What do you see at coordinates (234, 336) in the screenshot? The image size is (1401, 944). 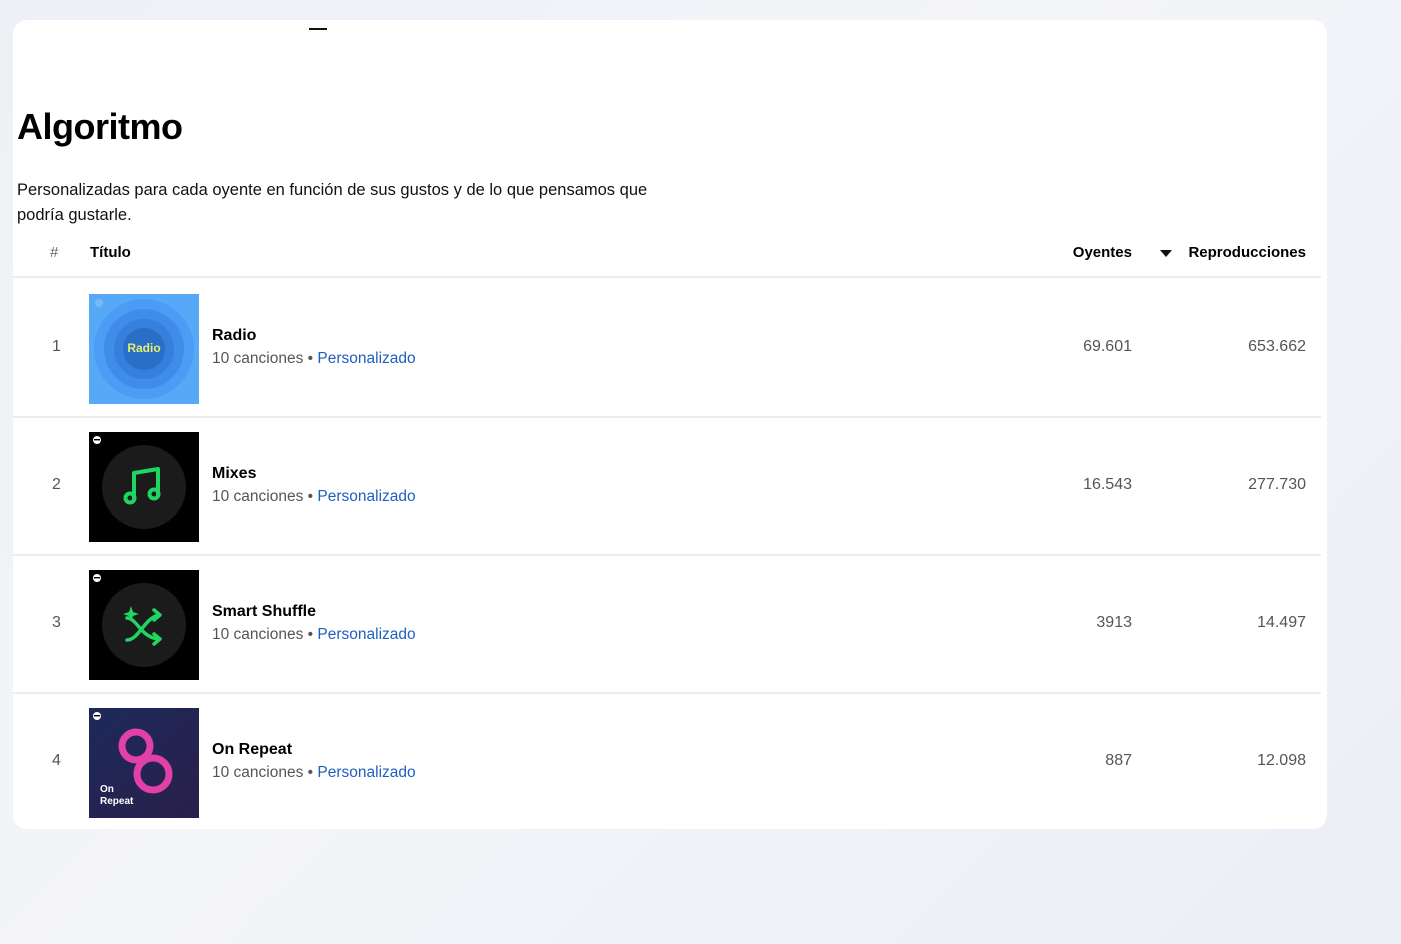 I see `playlist-name: Radio` at bounding box center [234, 336].